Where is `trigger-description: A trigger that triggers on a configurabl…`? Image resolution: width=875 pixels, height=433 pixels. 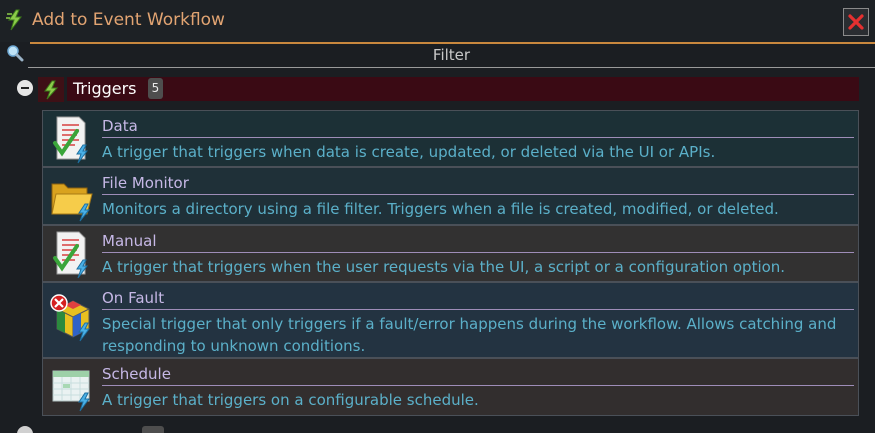 trigger-description: A trigger that triggers on a configurabl… is located at coordinates (290, 400).